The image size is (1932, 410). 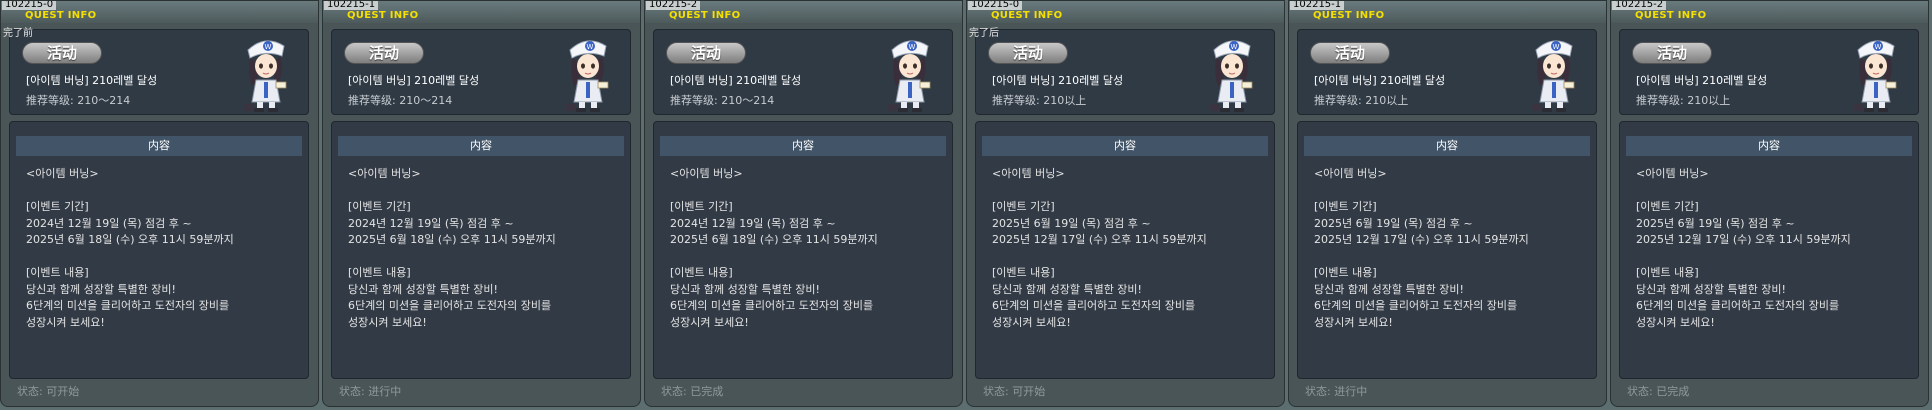 I want to click on stage-label: 完了前, so click(x=18, y=33).